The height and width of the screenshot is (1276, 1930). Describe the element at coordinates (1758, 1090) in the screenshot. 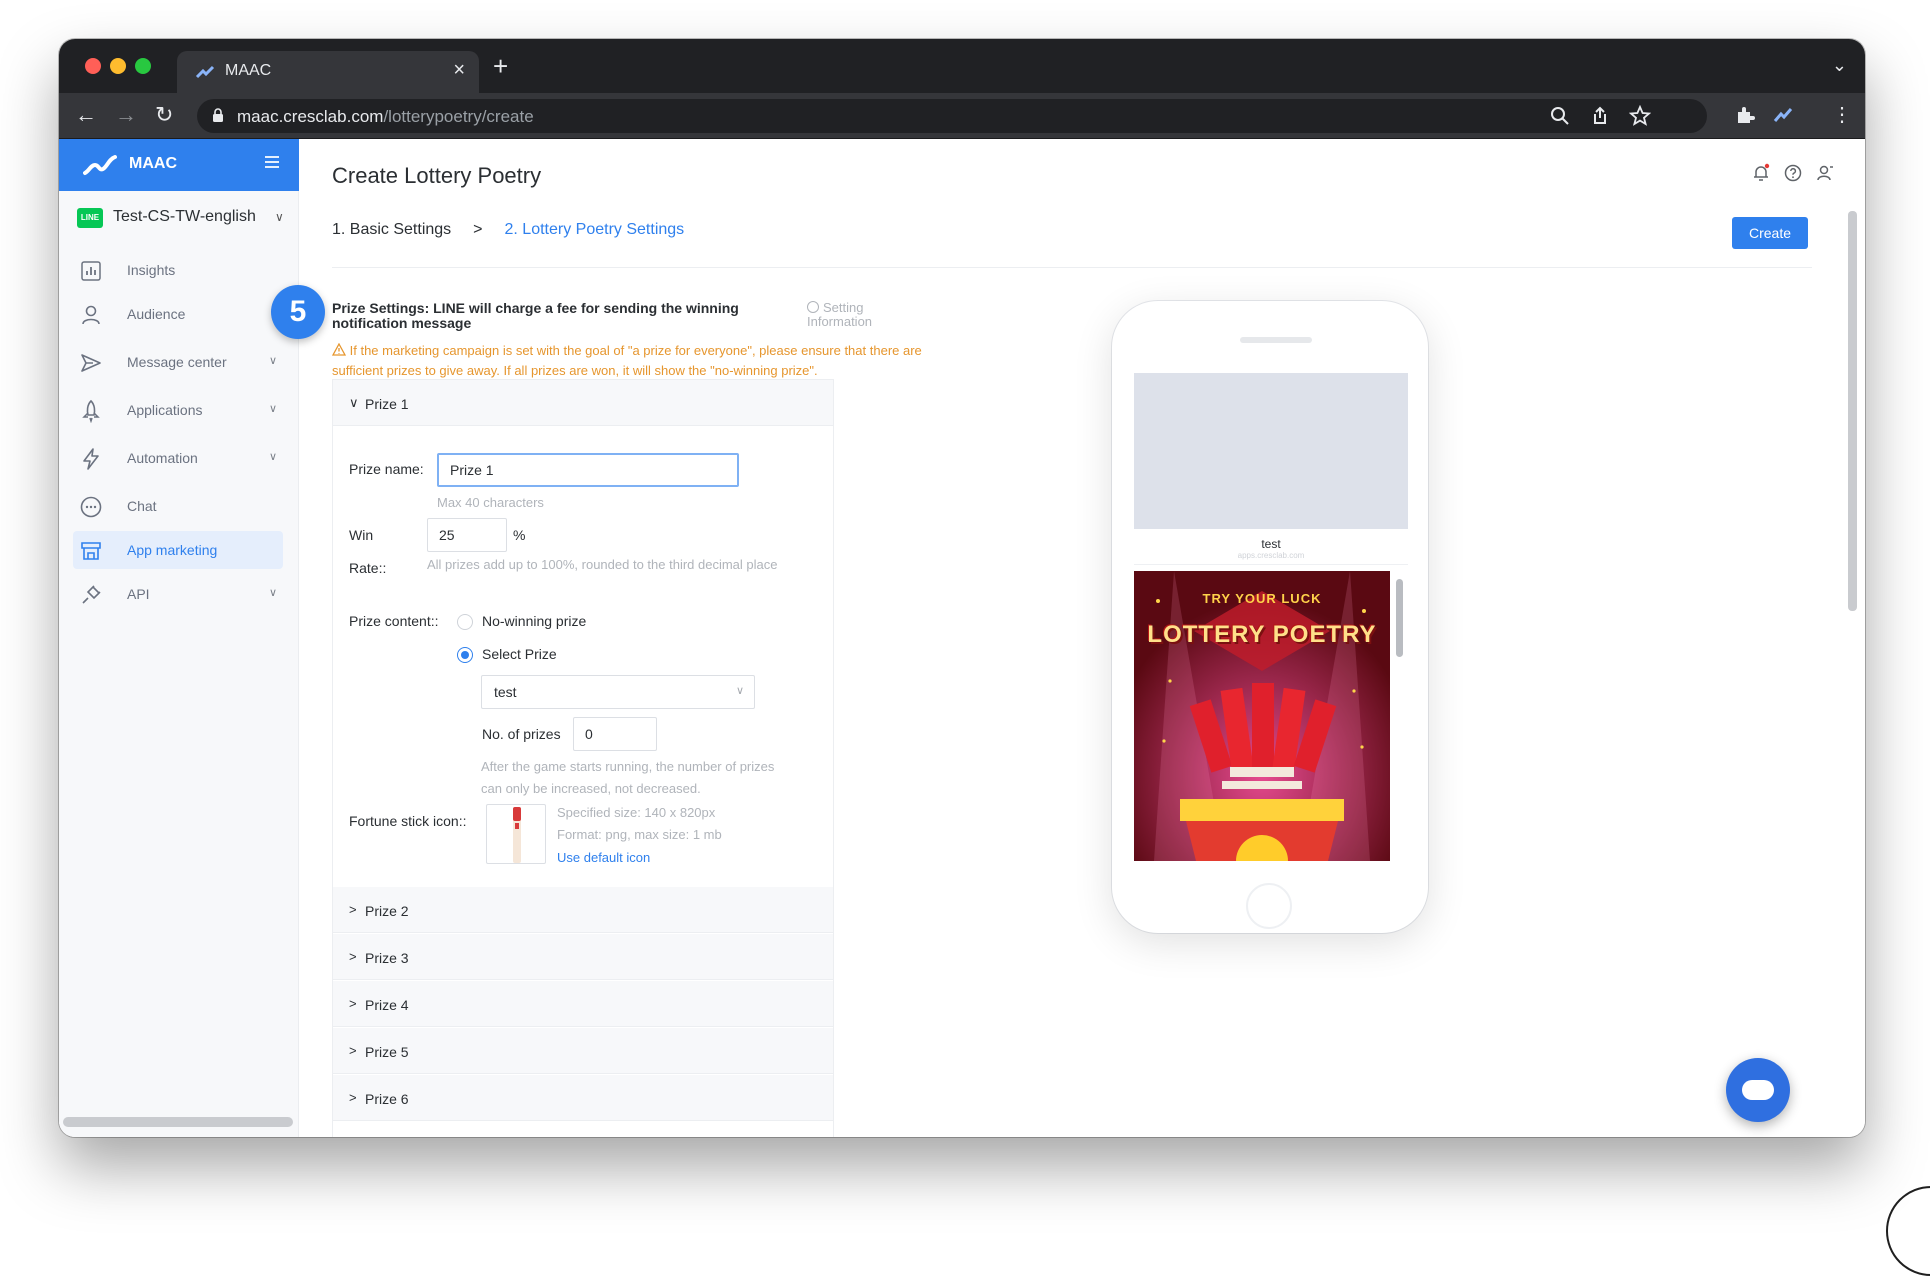

I see `chat-support-button` at that location.